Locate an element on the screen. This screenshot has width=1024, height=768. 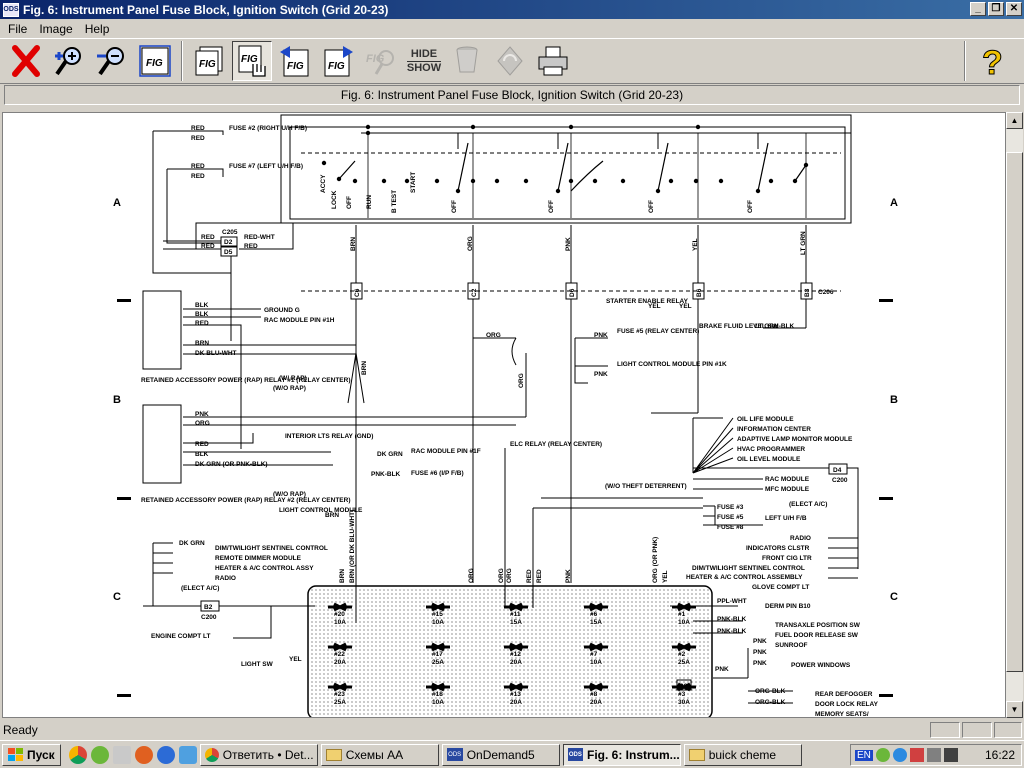
print-button is located at coordinates (553, 61).